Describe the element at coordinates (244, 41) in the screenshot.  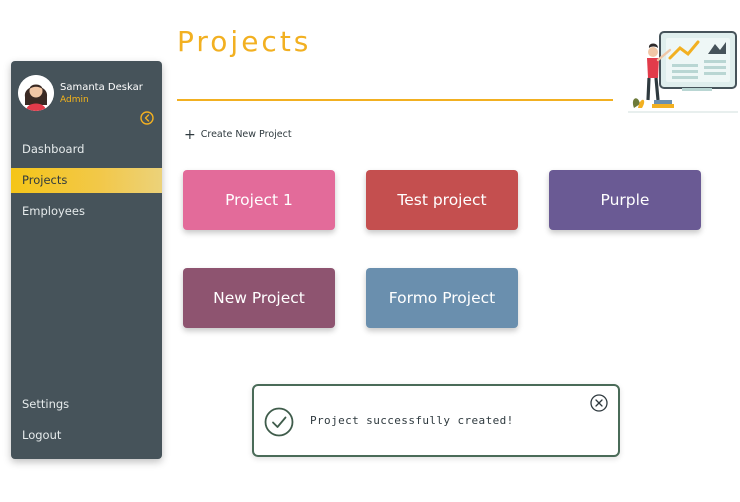
I see `page-title: Projects` at that location.